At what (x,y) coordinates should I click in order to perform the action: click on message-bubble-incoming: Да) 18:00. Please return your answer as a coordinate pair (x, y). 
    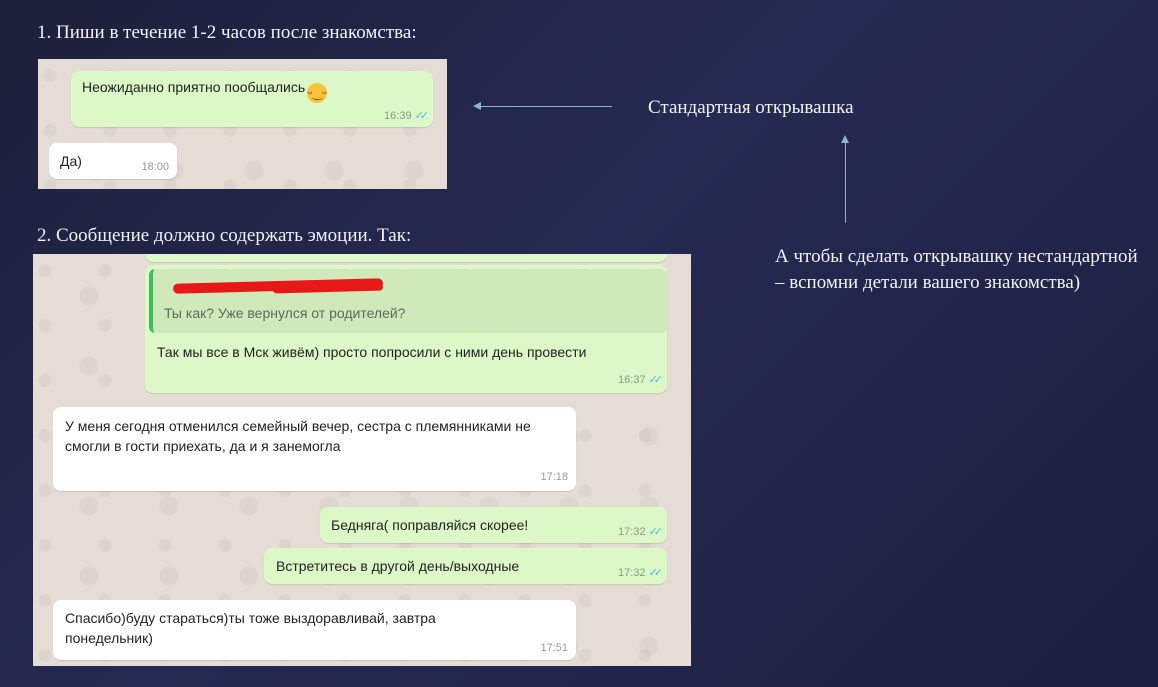
    Looking at the image, I should click on (113, 161).